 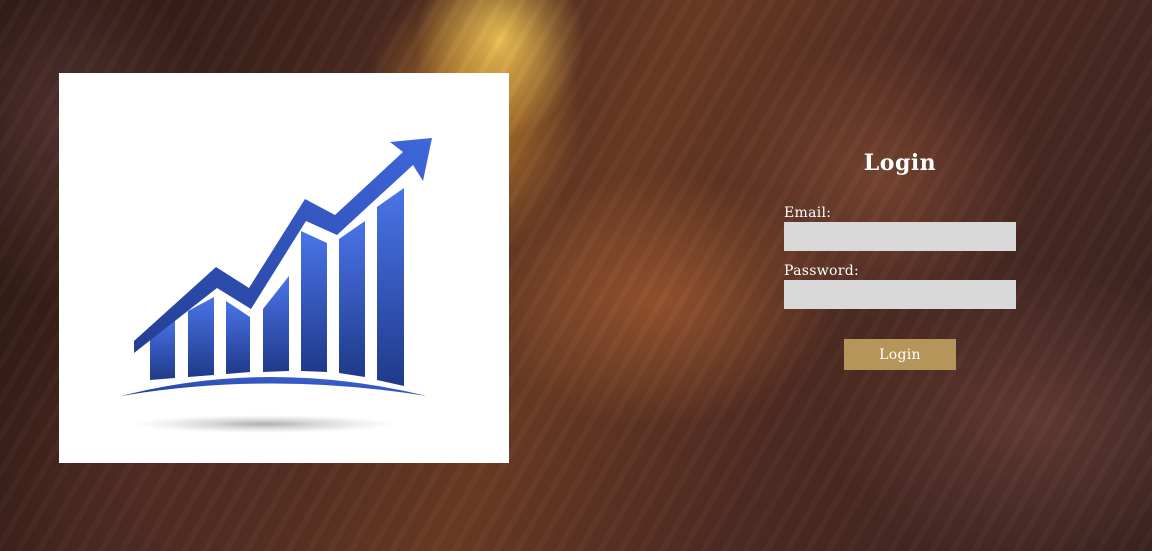 I want to click on password-field, so click(x=900, y=294).